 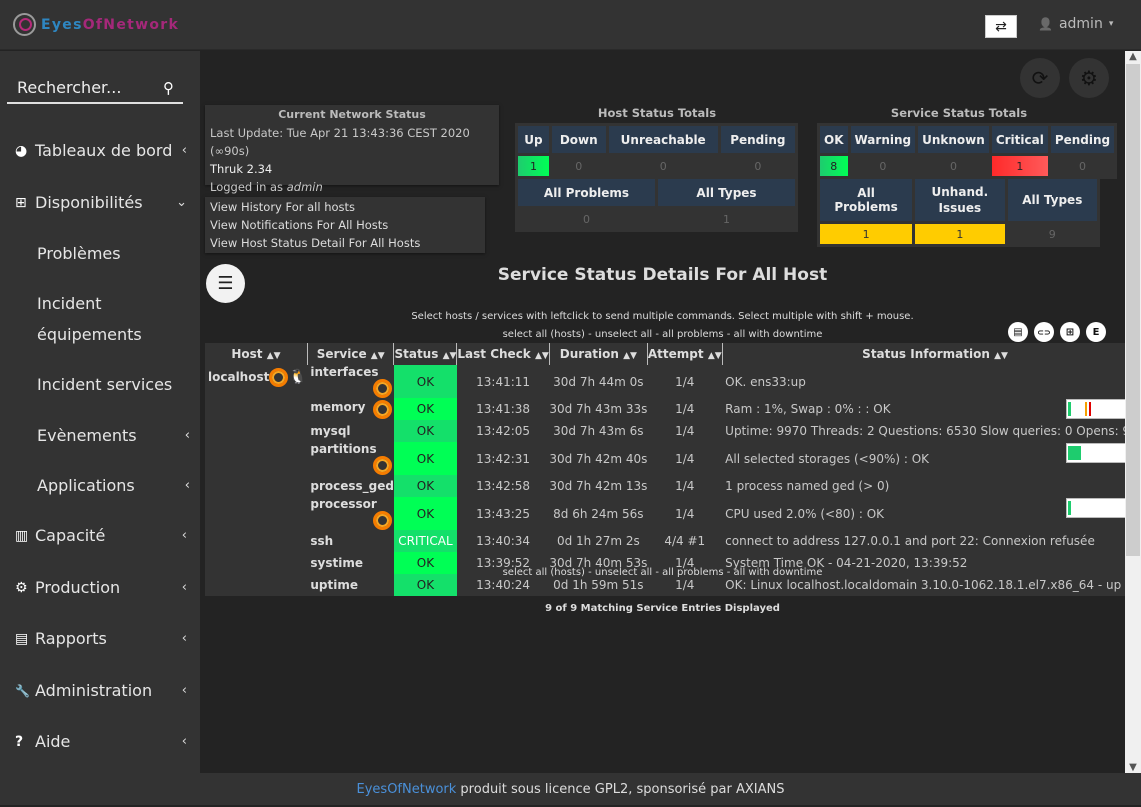 What do you see at coordinates (407, 789) in the screenshot?
I see `footer-brand-link: EyesOfNetwork` at bounding box center [407, 789].